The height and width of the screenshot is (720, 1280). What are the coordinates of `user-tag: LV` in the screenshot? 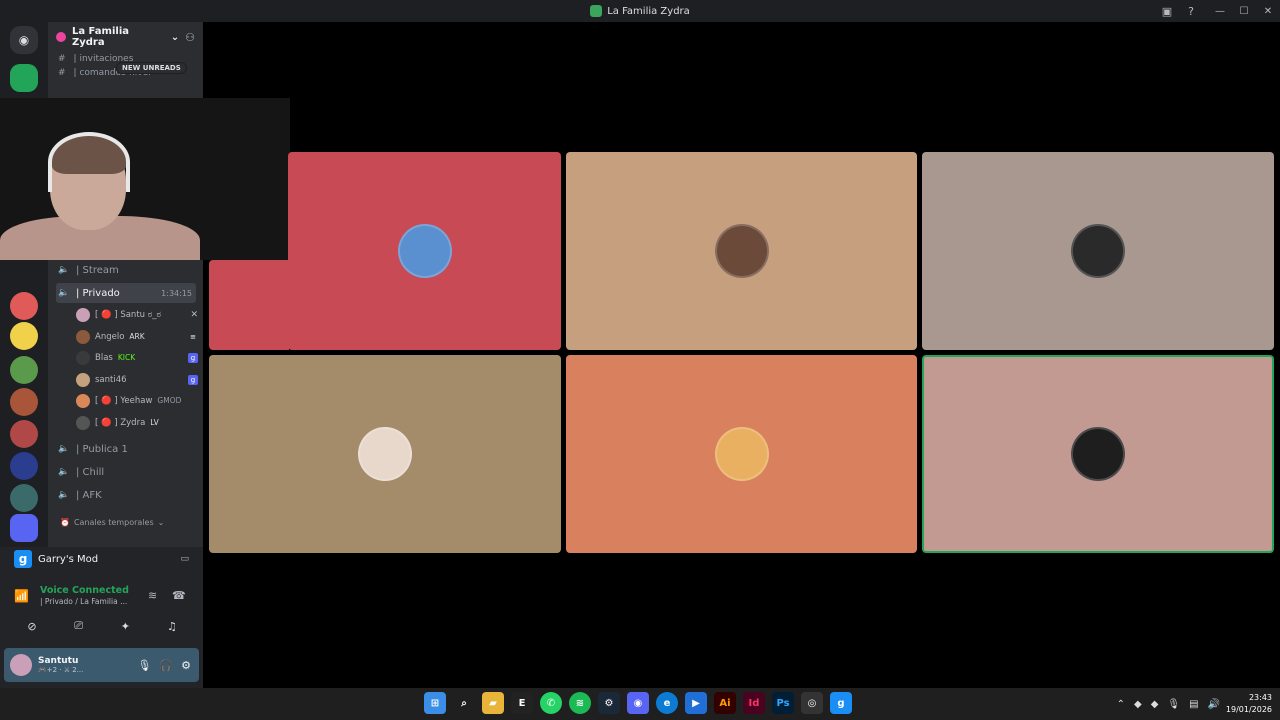 It's located at (154, 422).